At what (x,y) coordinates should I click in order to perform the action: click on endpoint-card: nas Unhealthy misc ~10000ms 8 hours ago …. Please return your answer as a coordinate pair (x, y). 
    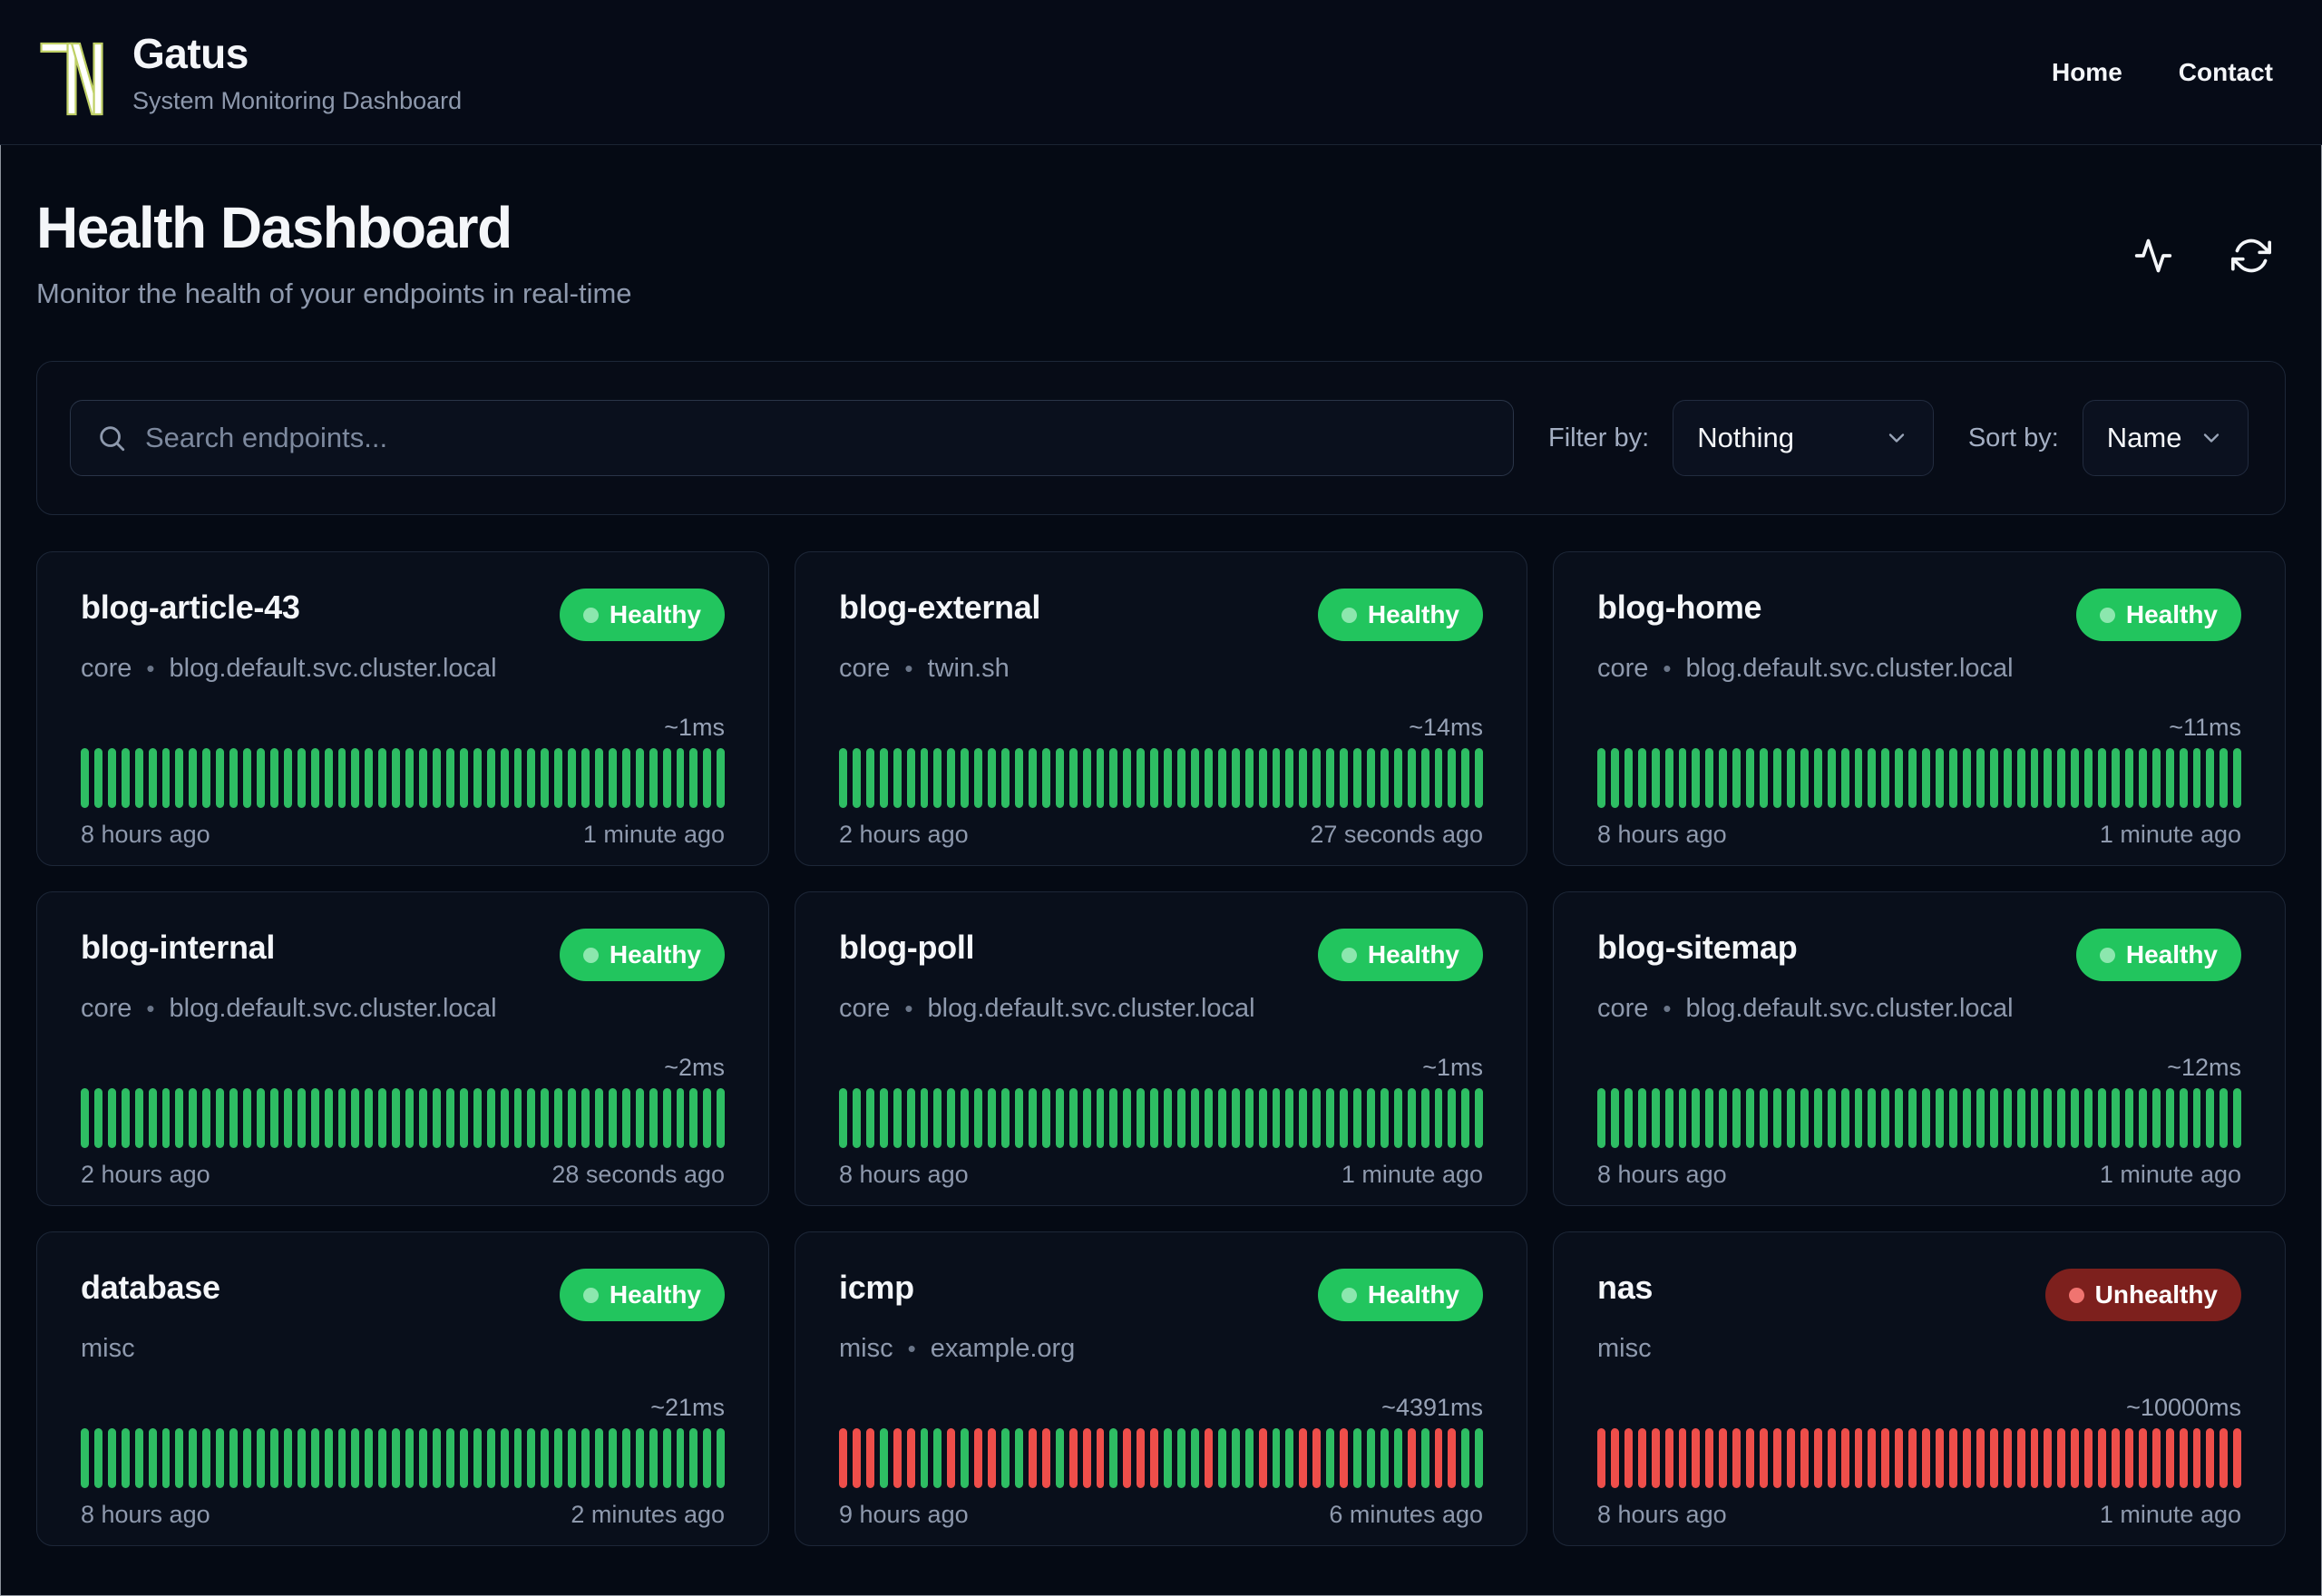
    Looking at the image, I should click on (1920, 1388).